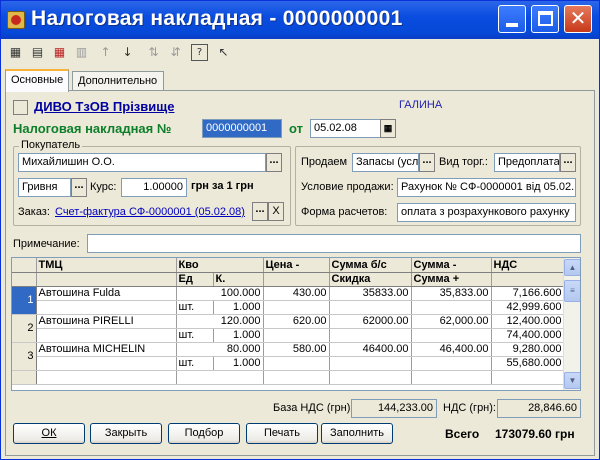 This screenshot has height=460, width=600. What do you see at coordinates (81, 52) in the screenshot?
I see `table-copy-icon: ▥` at bounding box center [81, 52].